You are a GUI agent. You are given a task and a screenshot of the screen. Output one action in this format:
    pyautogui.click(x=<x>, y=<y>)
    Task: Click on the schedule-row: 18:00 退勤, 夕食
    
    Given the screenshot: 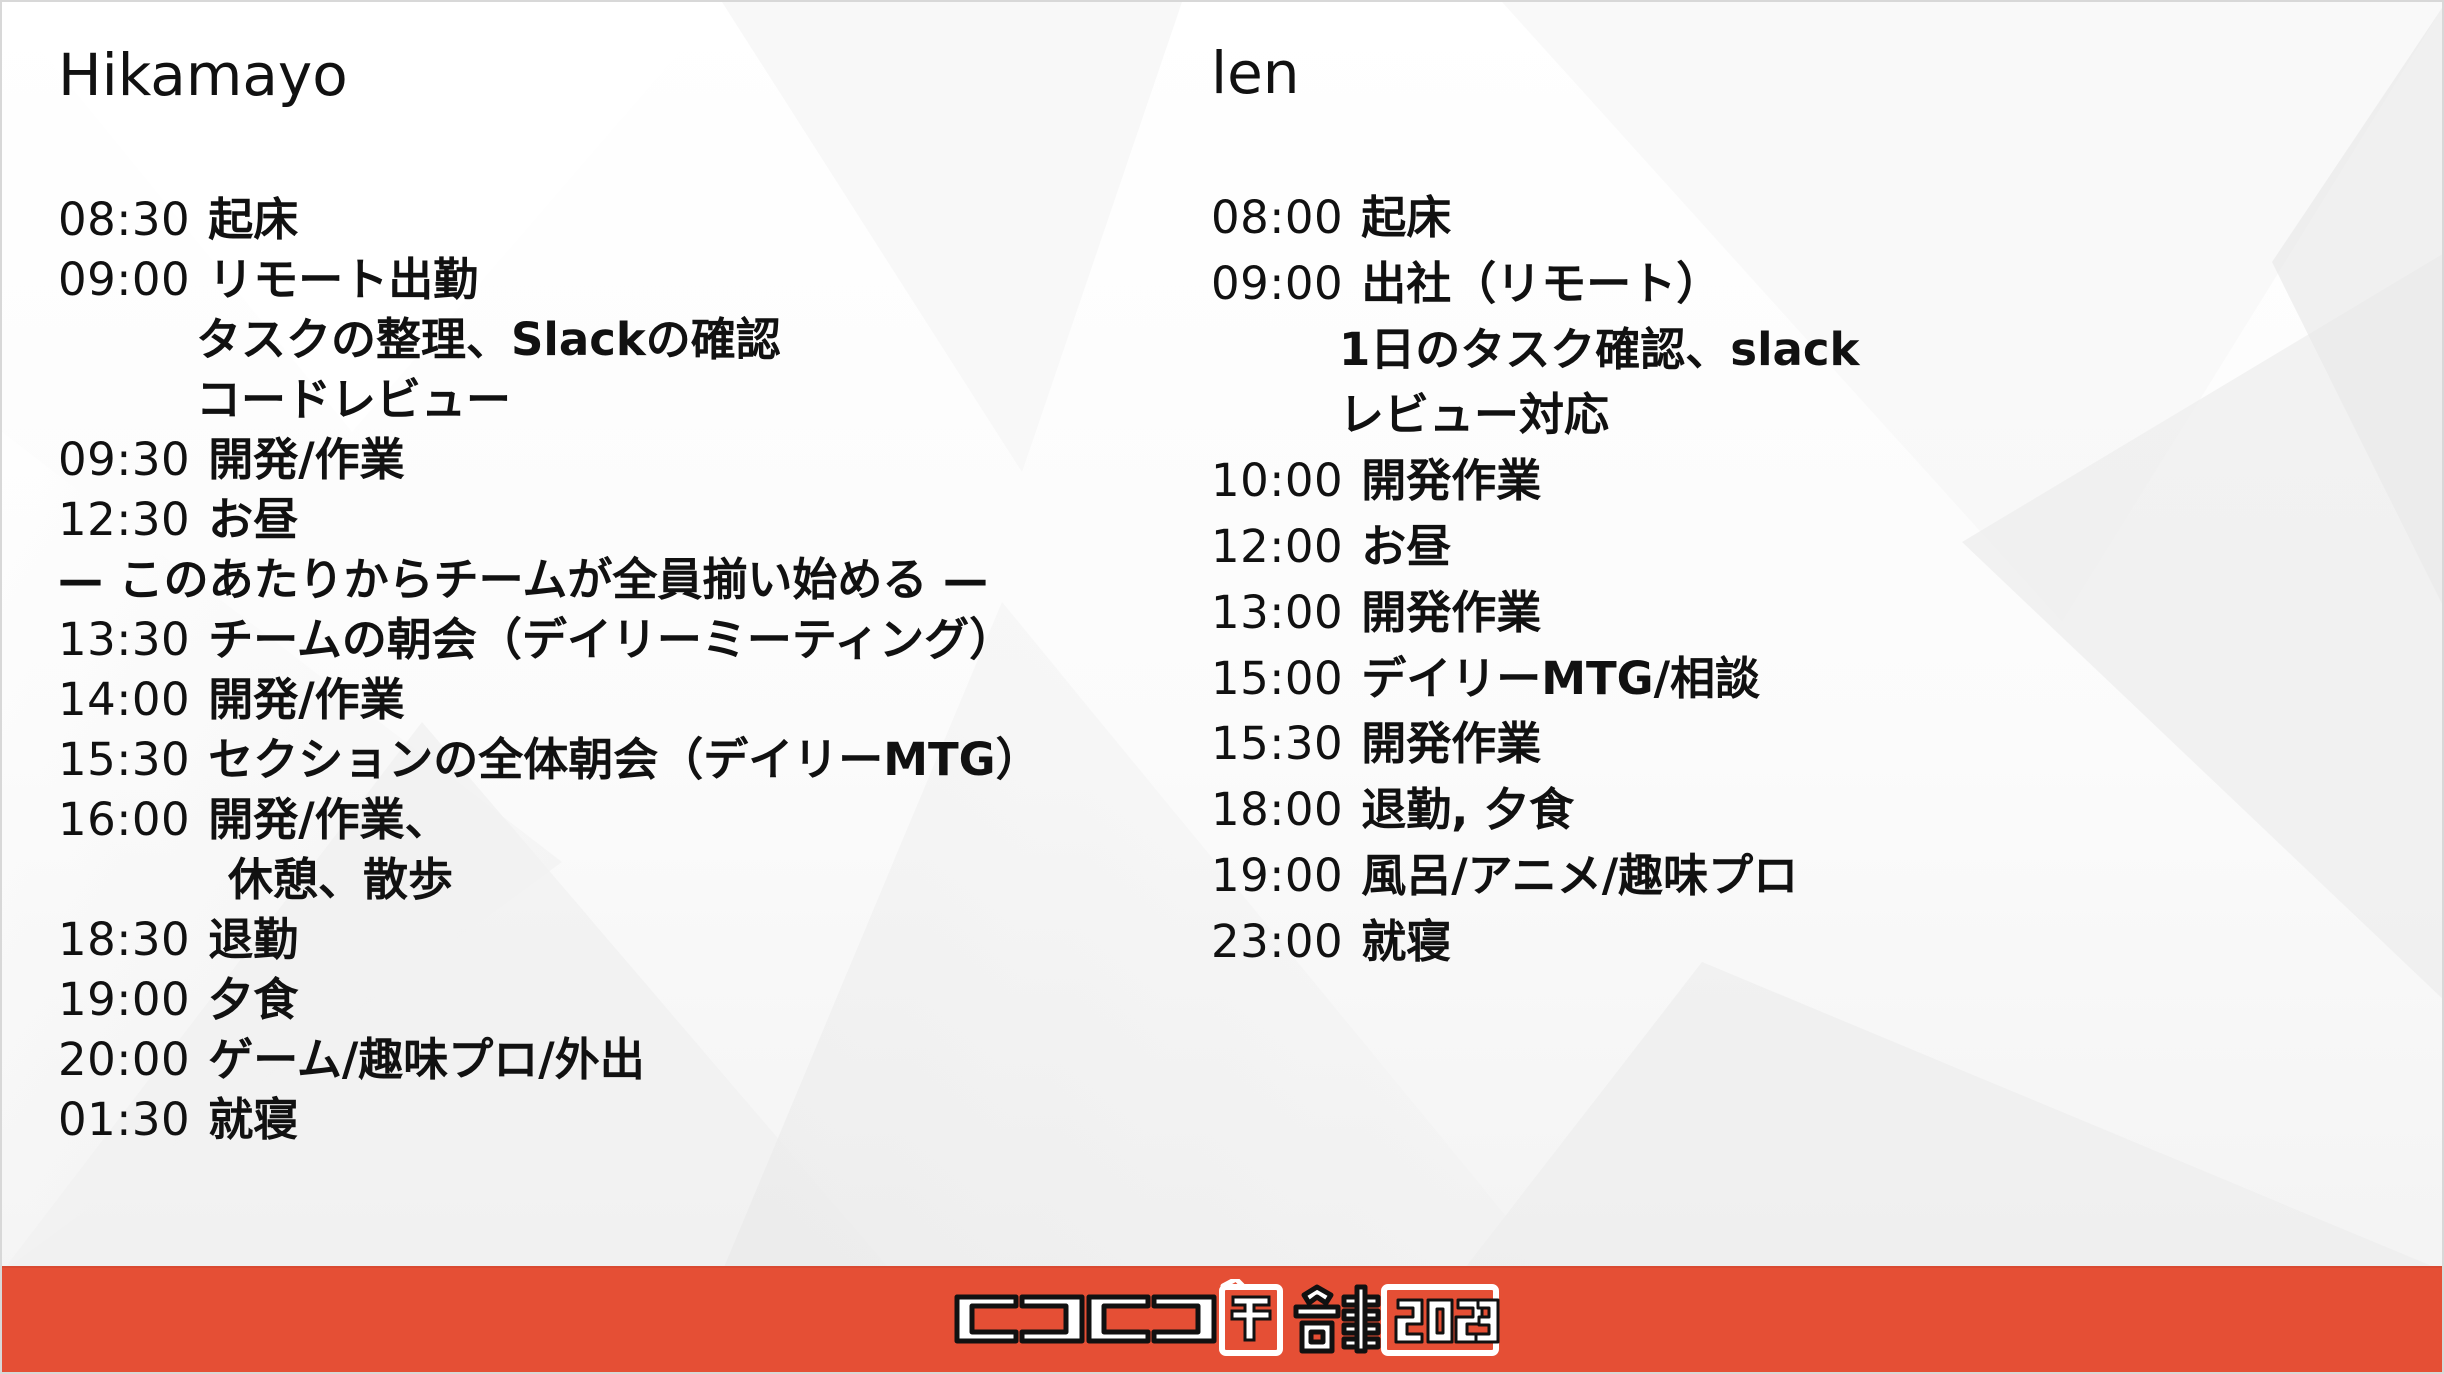 What is the action you would take?
    pyautogui.click(x=1535, y=810)
    